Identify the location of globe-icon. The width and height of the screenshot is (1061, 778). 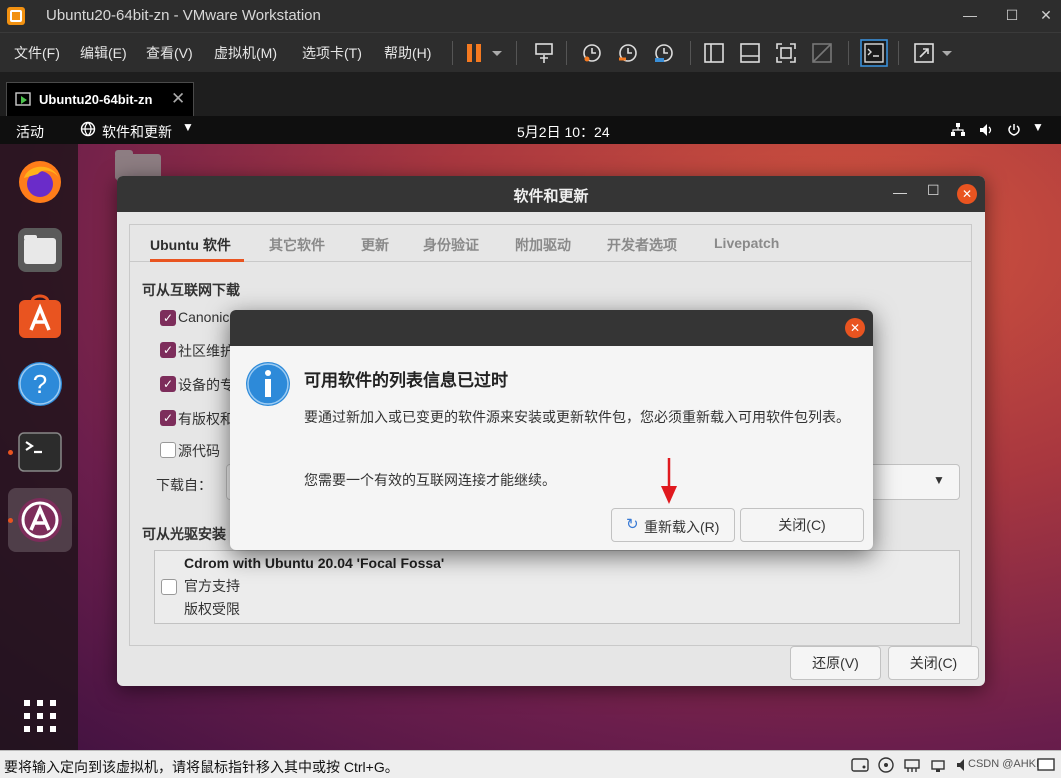
(88, 129).